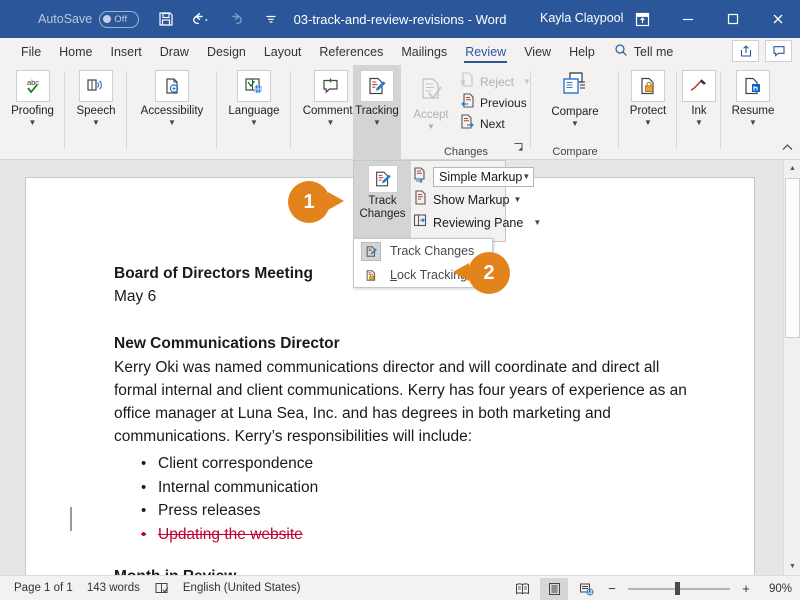 The image size is (800, 600). Describe the element at coordinates (746, 588) in the screenshot. I see `zoom-in-button: +` at that location.